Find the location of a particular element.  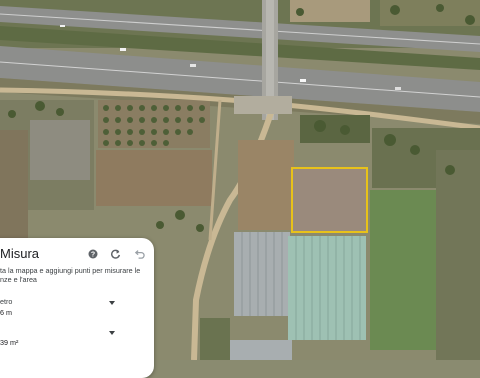

area-value: 39 m² is located at coordinates (9, 342).